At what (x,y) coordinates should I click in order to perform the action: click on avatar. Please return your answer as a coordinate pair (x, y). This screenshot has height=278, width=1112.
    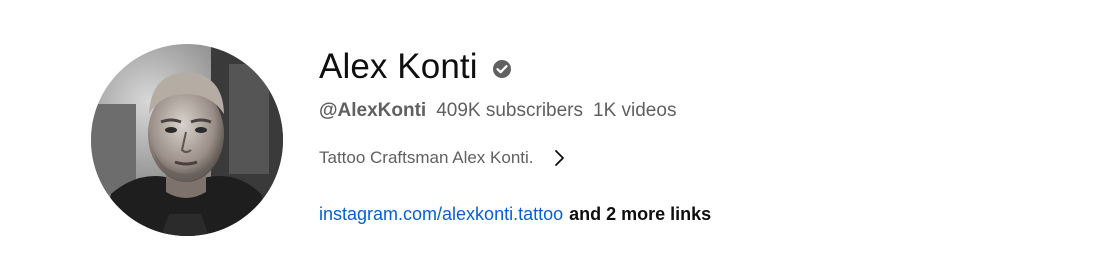
    Looking at the image, I should click on (187, 140).